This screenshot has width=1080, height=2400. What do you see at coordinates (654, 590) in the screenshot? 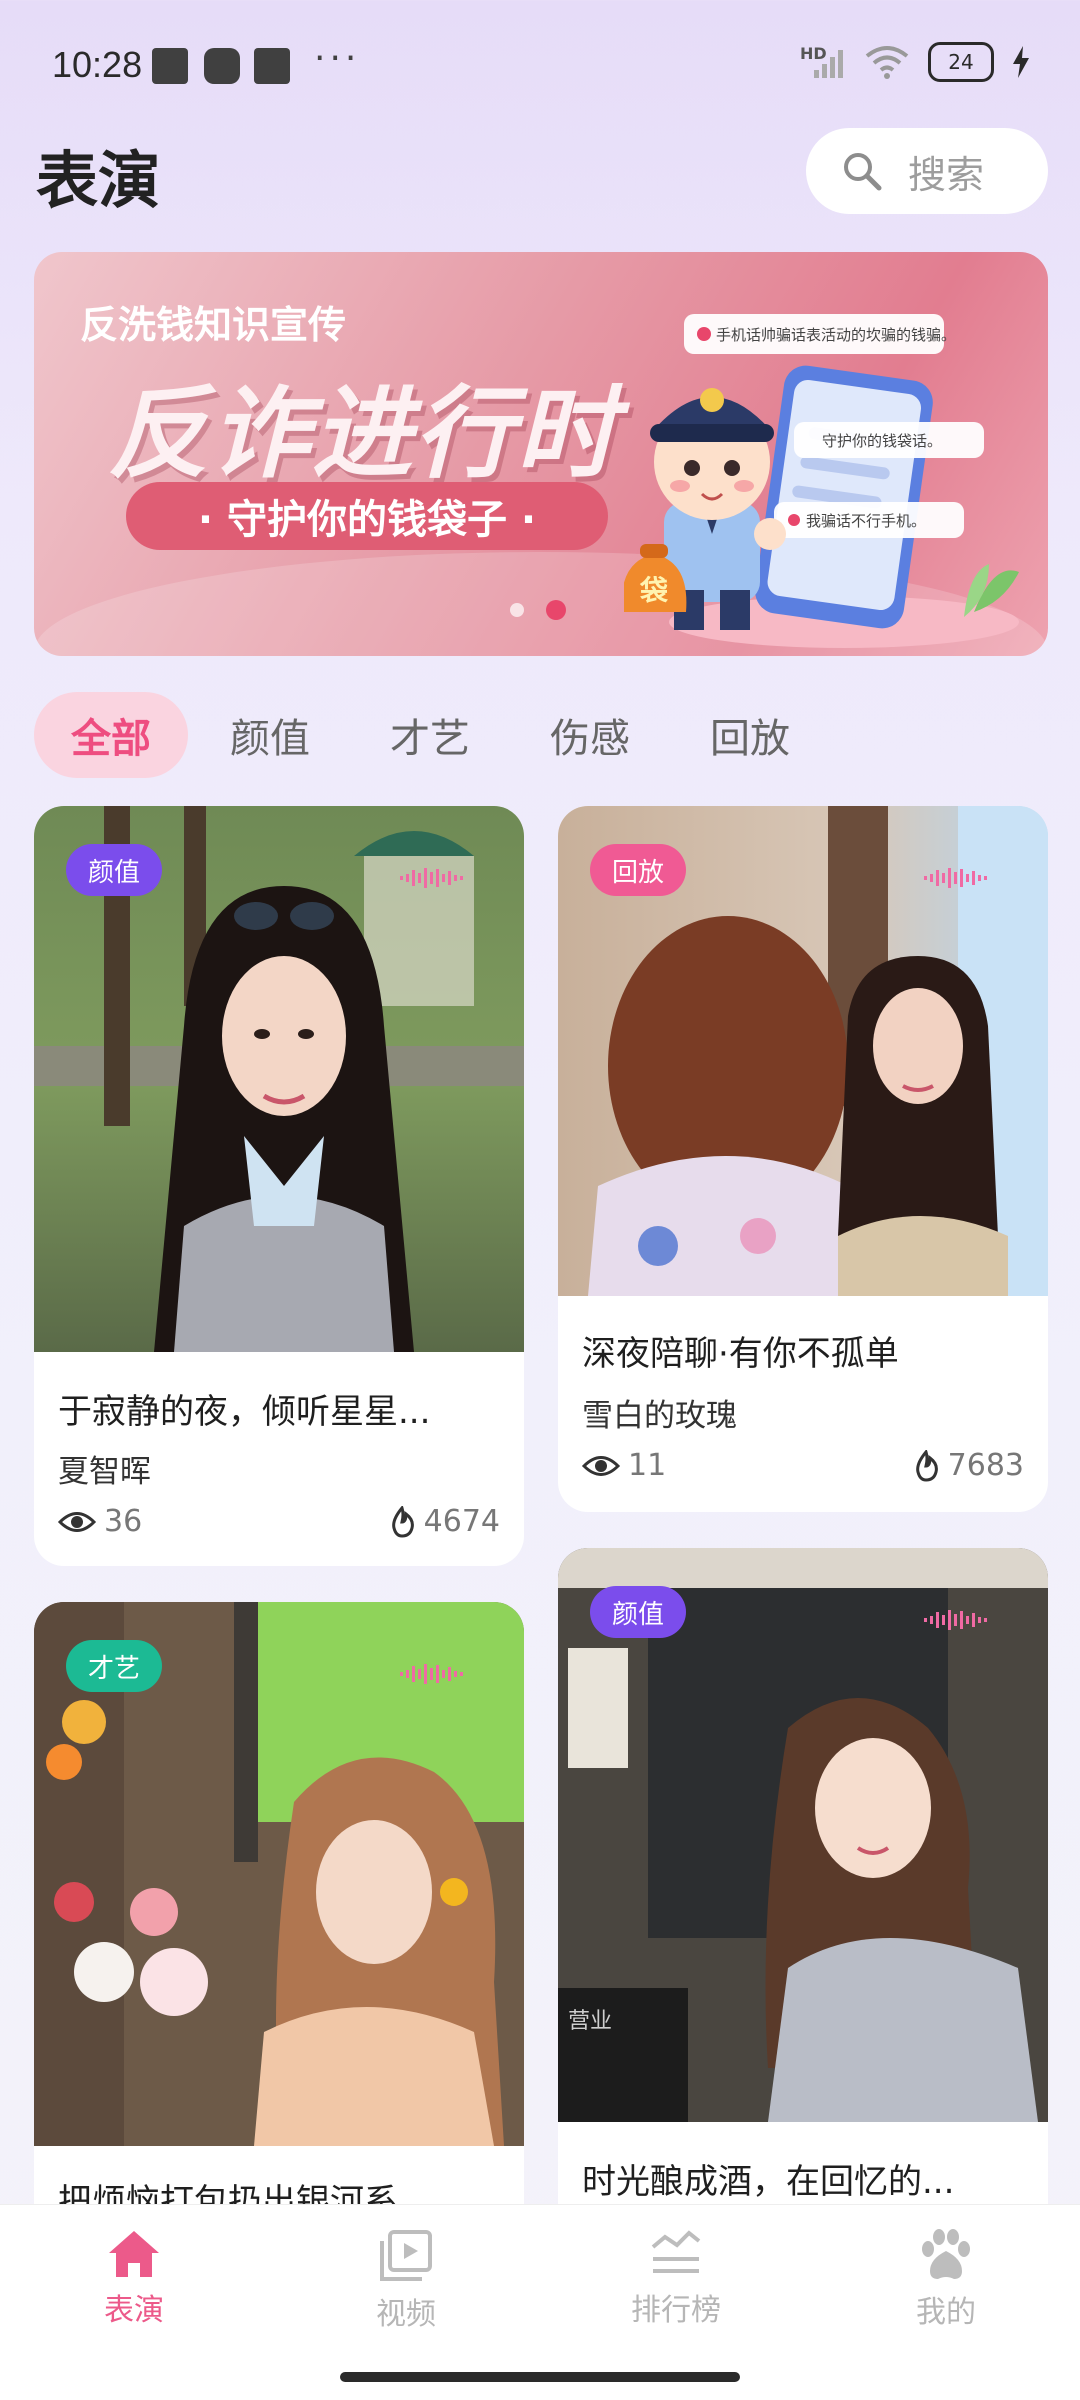
I see `svg-text: 袋` at bounding box center [654, 590].